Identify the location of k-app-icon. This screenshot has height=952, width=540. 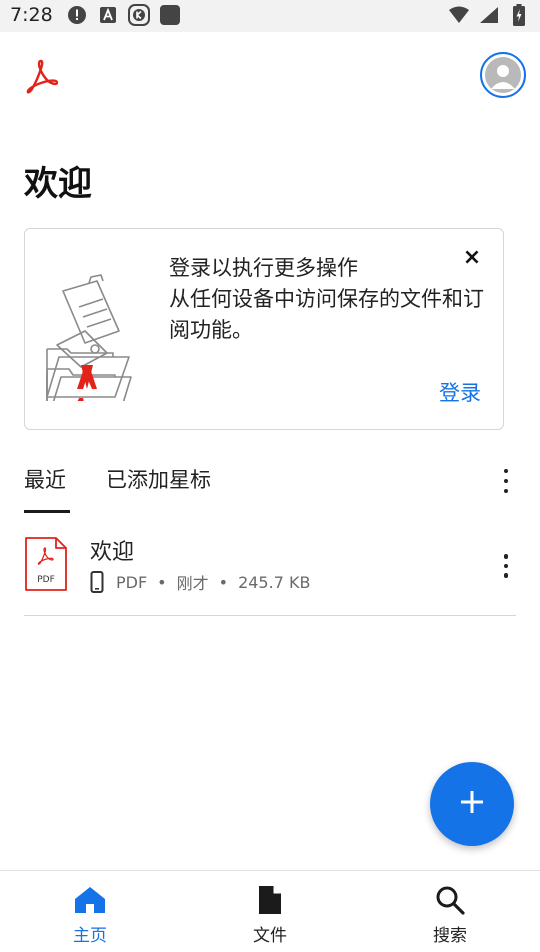
(139, 15).